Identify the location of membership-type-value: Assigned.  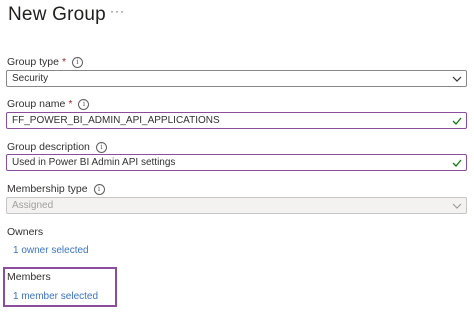
(33, 205).